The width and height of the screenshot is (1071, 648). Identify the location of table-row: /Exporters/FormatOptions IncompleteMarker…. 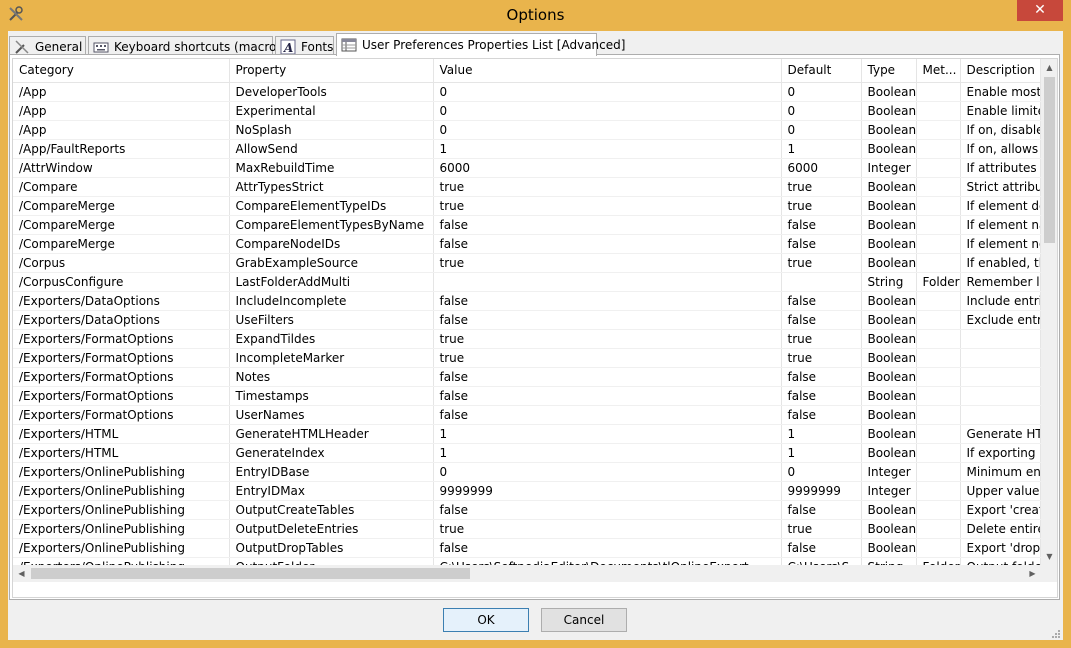
(527, 358).